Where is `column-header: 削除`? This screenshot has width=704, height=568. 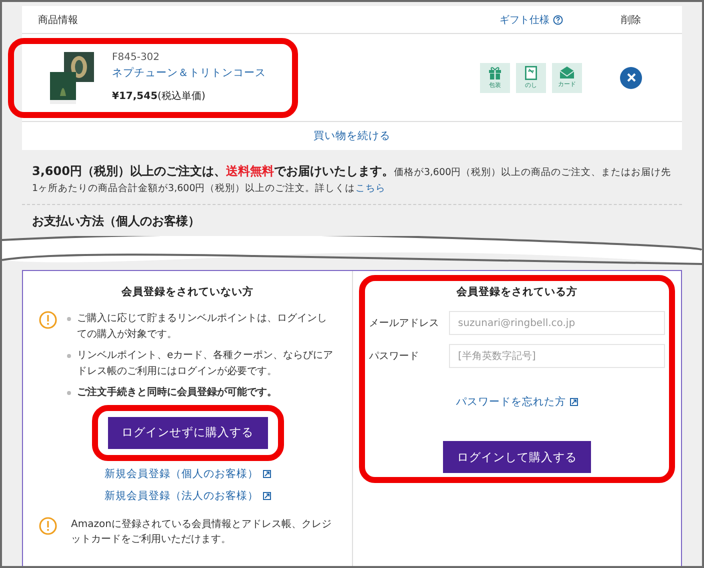 column-header: 削除 is located at coordinates (631, 20).